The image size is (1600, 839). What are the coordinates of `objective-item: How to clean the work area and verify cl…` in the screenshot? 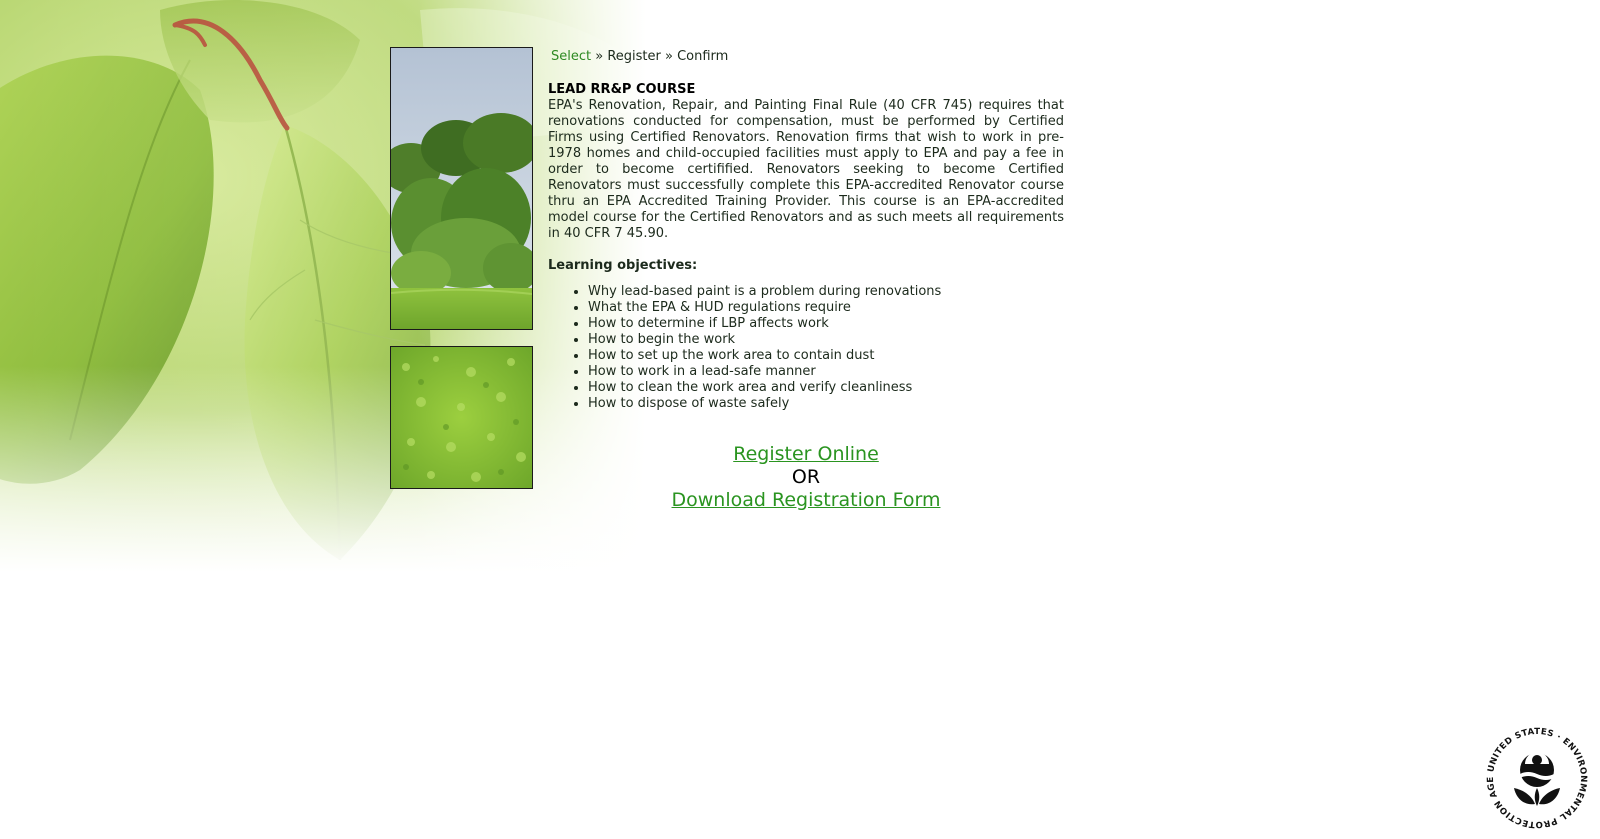 It's located at (826, 388).